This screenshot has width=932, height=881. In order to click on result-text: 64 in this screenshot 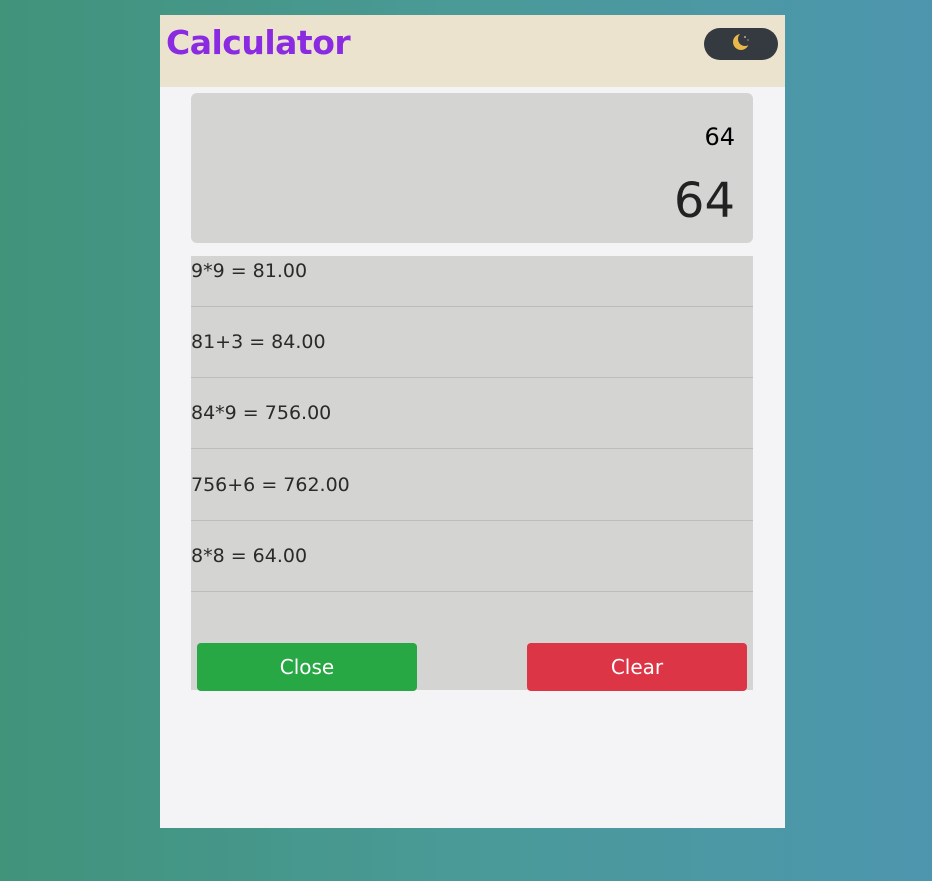, I will do `click(704, 201)`.